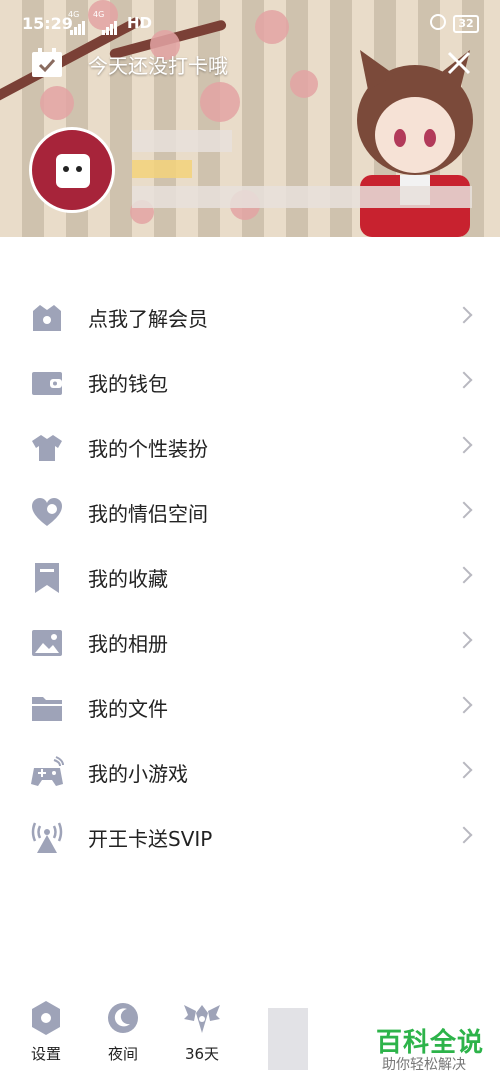  I want to click on settings-icon, so click(46, 1018).